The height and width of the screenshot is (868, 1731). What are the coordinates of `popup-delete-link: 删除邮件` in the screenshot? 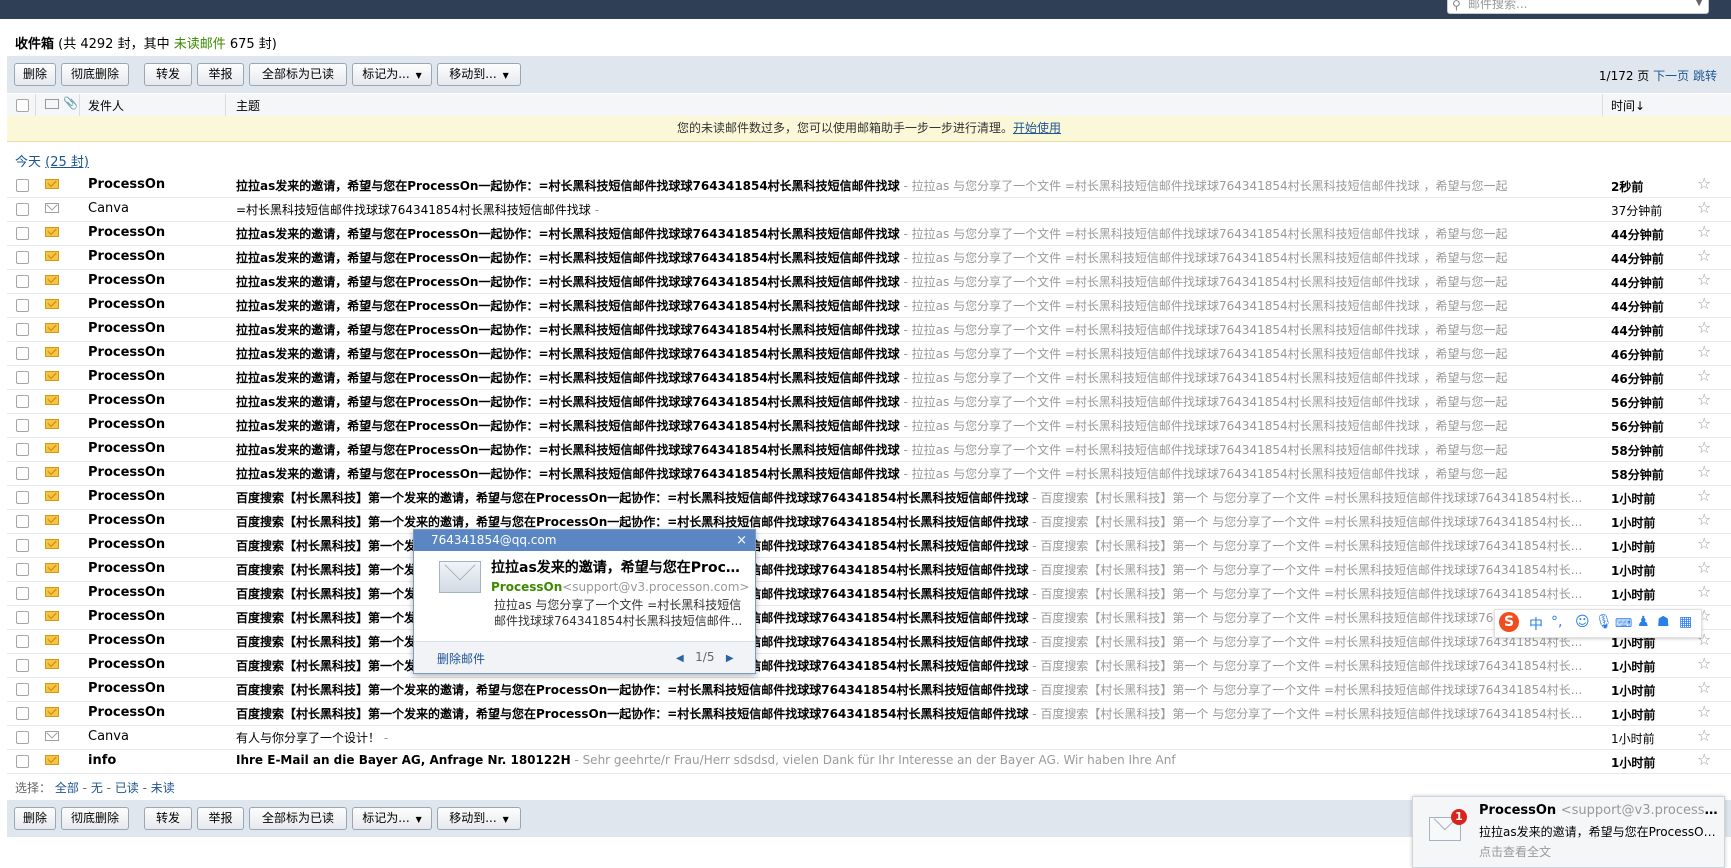 It's located at (461, 658).